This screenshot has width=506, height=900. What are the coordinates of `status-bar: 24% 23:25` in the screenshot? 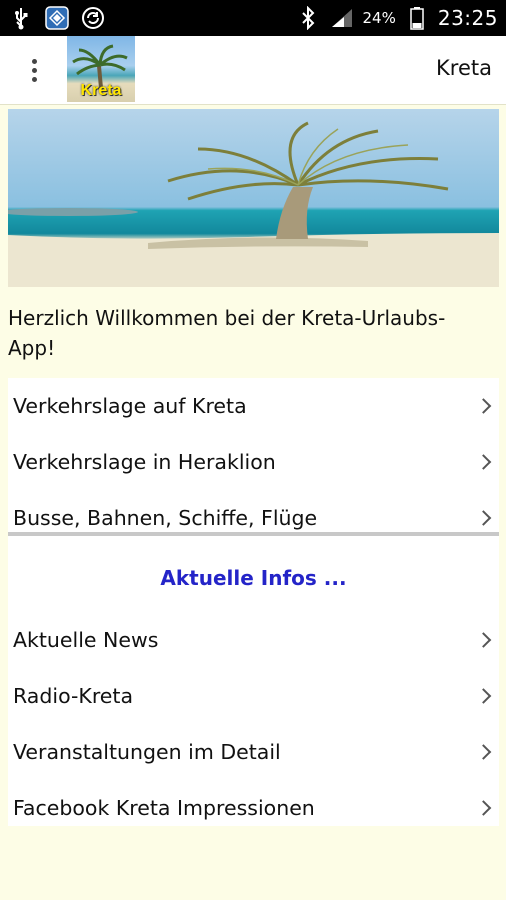 It's located at (253, 18).